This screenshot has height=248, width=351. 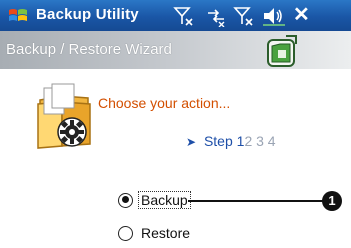 I want to click on backup-wizard-icon, so click(x=64, y=116).